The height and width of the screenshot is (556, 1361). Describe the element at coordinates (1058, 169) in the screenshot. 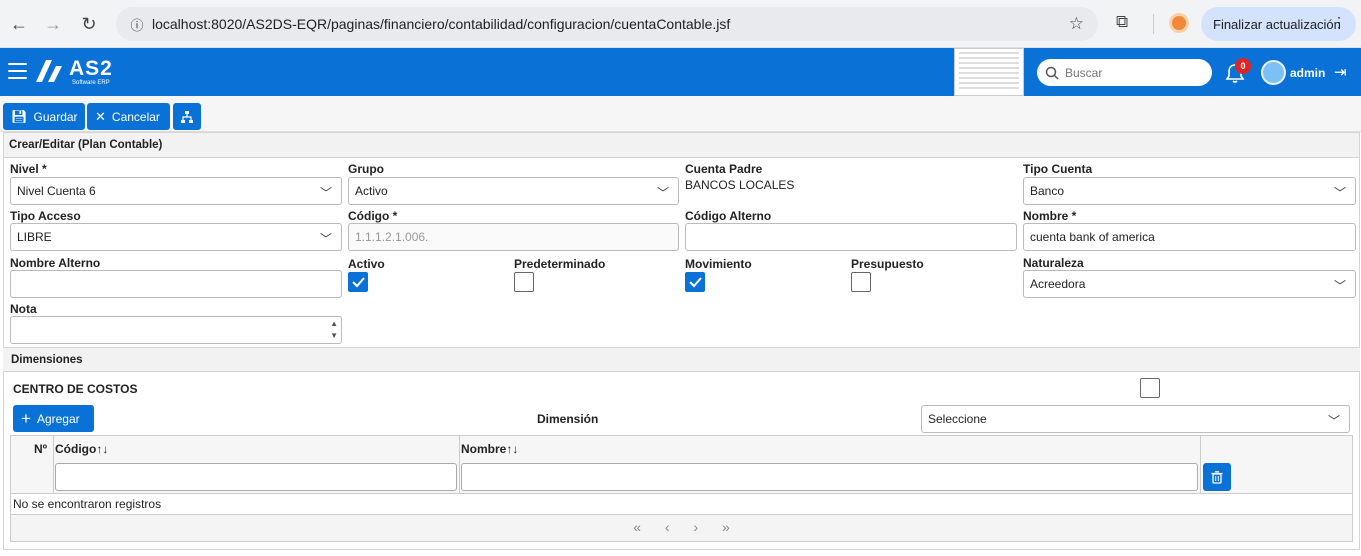

I see `tipo-cuenta-label: Tipo Cuenta` at that location.